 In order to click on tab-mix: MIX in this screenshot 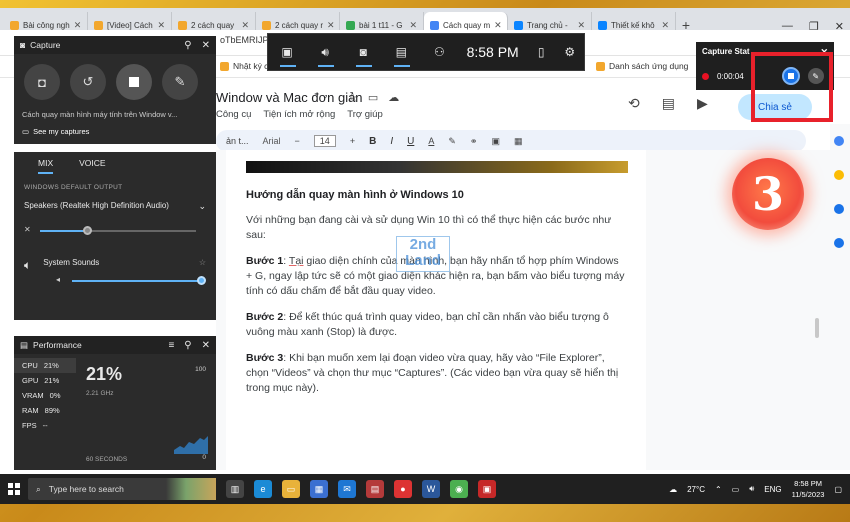, I will do `click(46, 166)`.